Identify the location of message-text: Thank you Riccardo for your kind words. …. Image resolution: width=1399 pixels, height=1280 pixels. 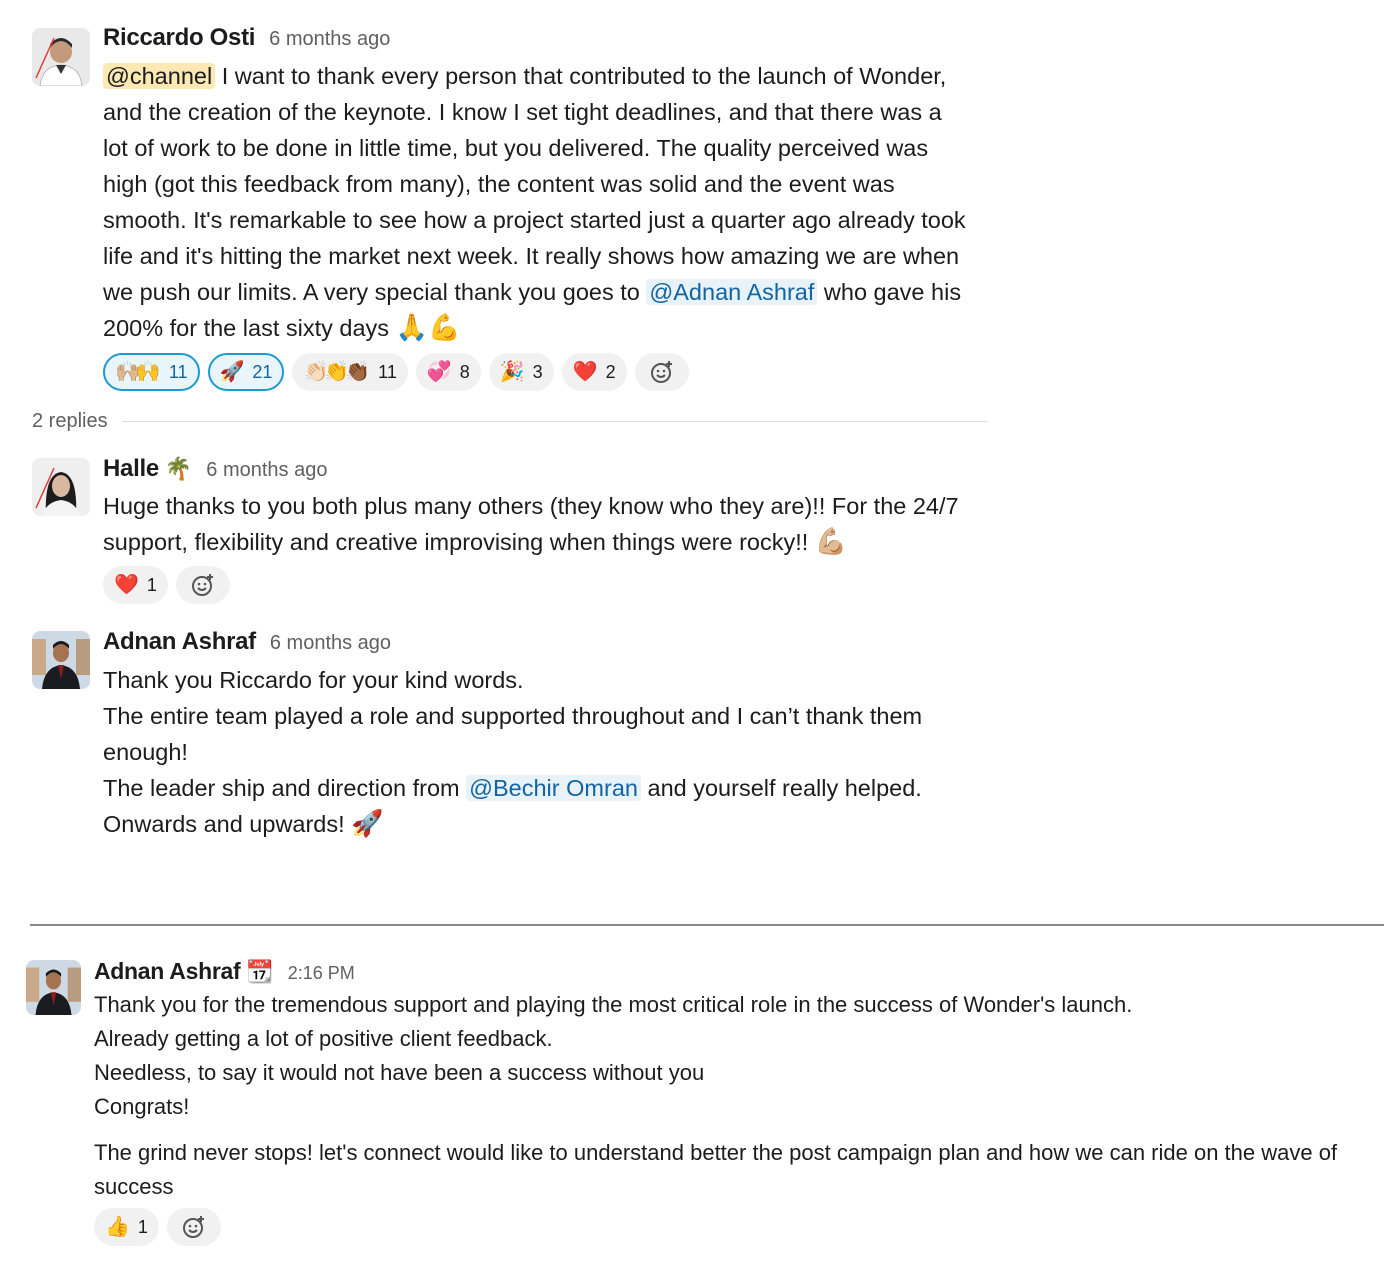
(513, 752).